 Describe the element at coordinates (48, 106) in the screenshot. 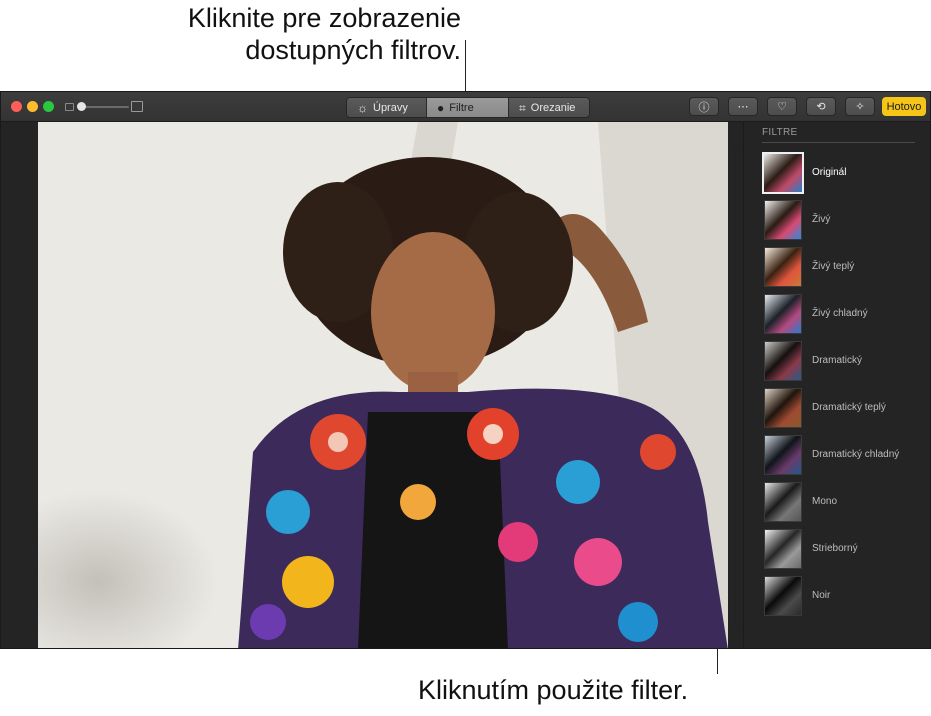

I see `zoom-window-button` at that location.